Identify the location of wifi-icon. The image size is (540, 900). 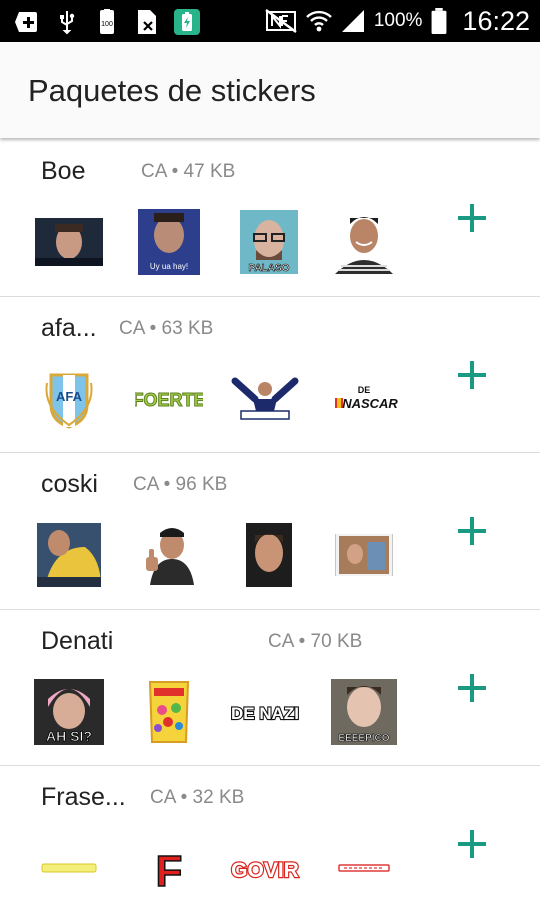
(318, 21).